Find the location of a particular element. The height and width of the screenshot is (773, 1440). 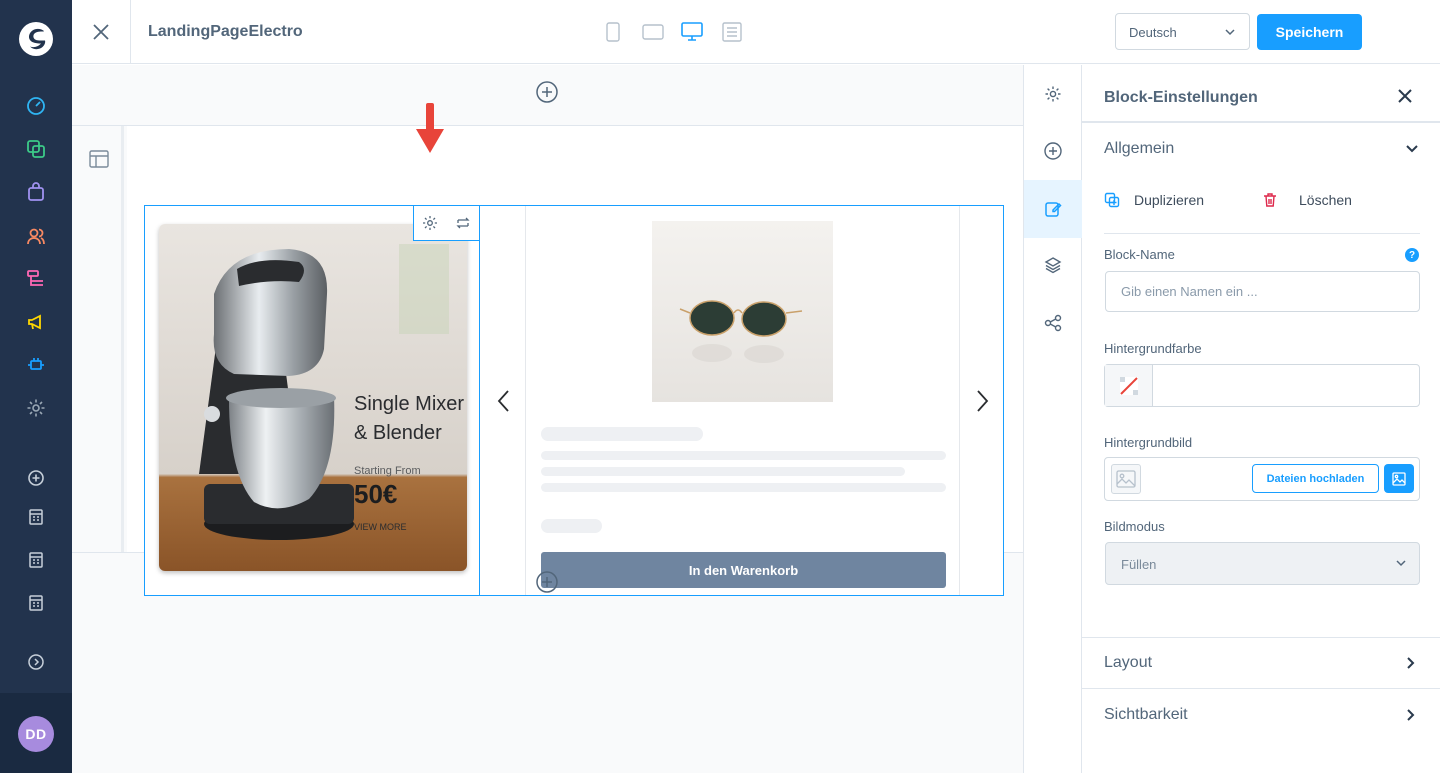

product-name-placeholder is located at coordinates (622, 434).